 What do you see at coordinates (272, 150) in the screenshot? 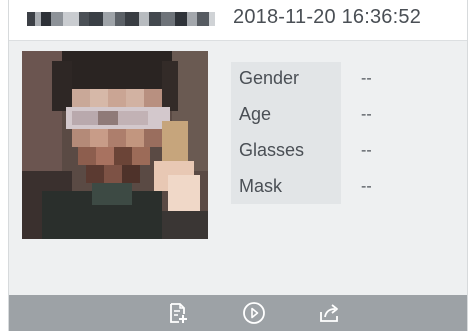
I see `attribute-label-glasses: Glasses` at bounding box center [272, 150].